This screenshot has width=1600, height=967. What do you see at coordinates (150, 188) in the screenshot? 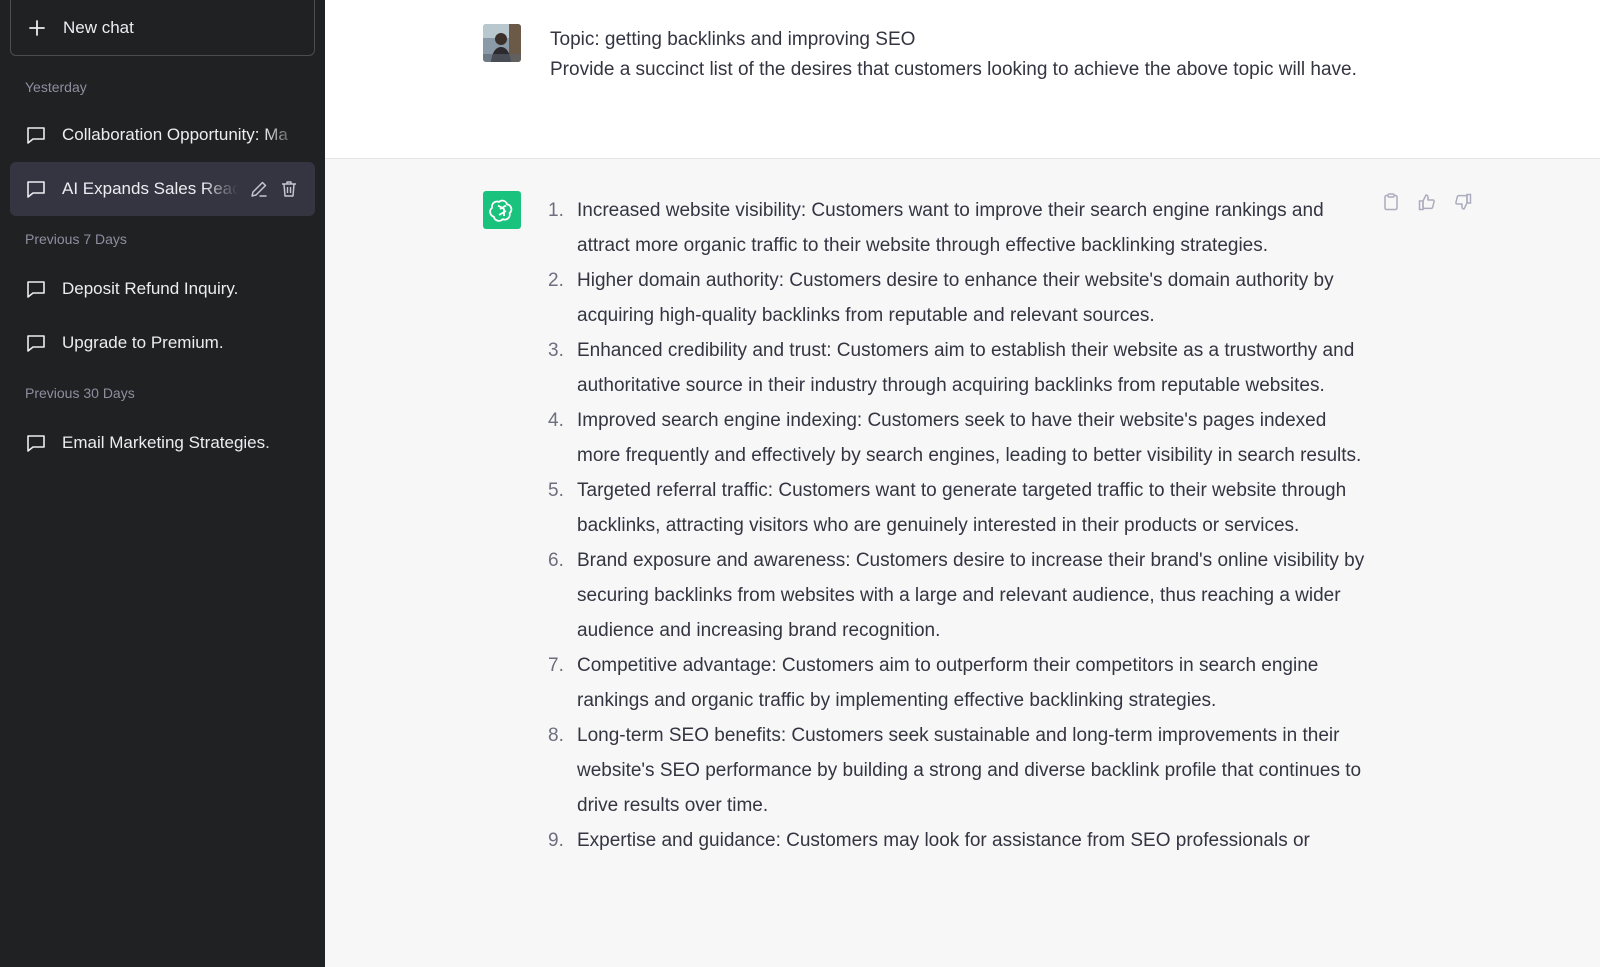
I see `chat-item-label: AI Expands Sales Reac` at bounding box center [150, 188].